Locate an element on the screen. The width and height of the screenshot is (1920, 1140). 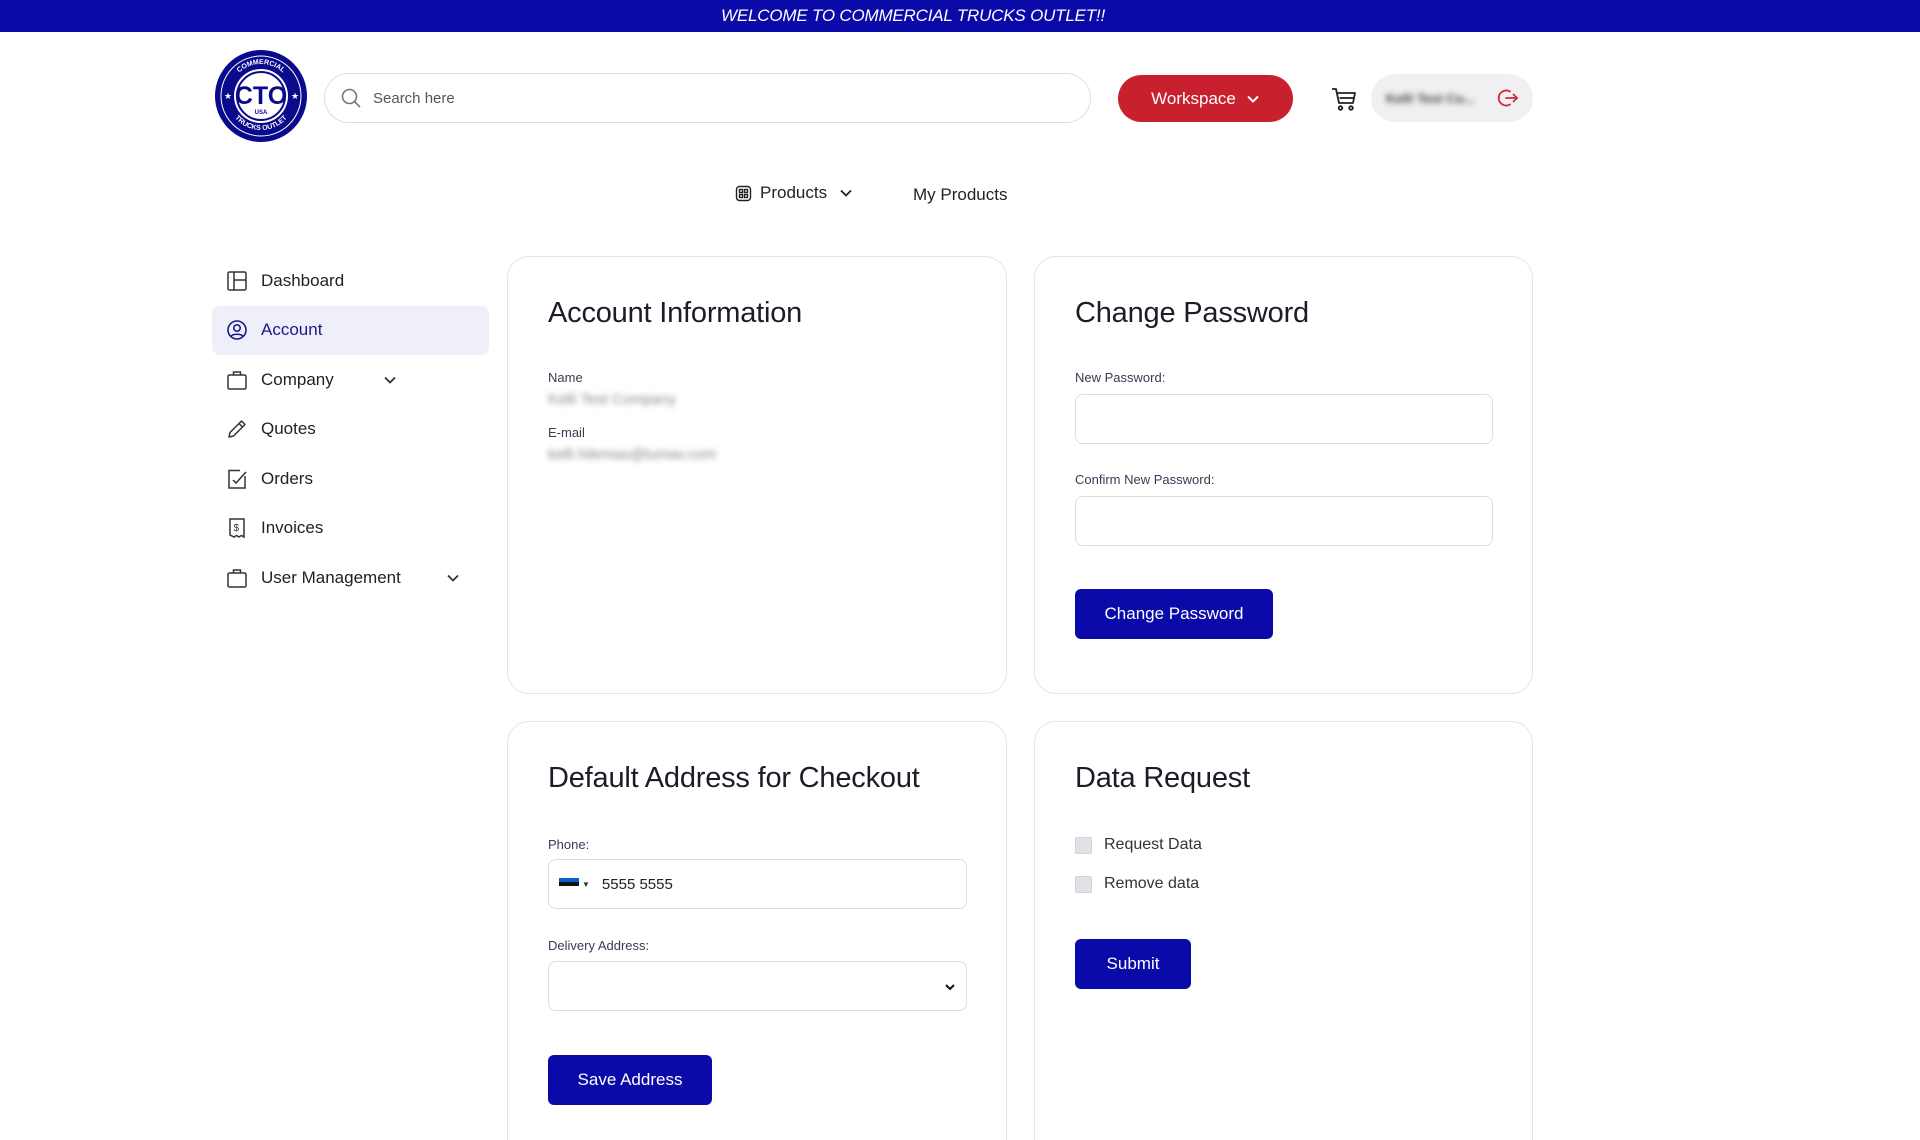
remove-data-option: Remove data is located at coordinates (1137, 884).